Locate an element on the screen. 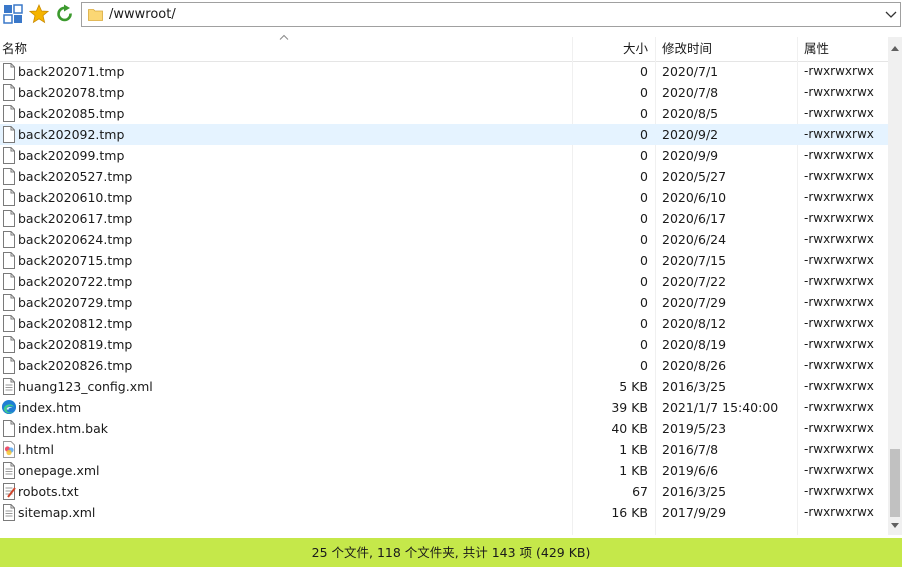  file-name: back2020617.tmp is located at coordinates (75, 218).